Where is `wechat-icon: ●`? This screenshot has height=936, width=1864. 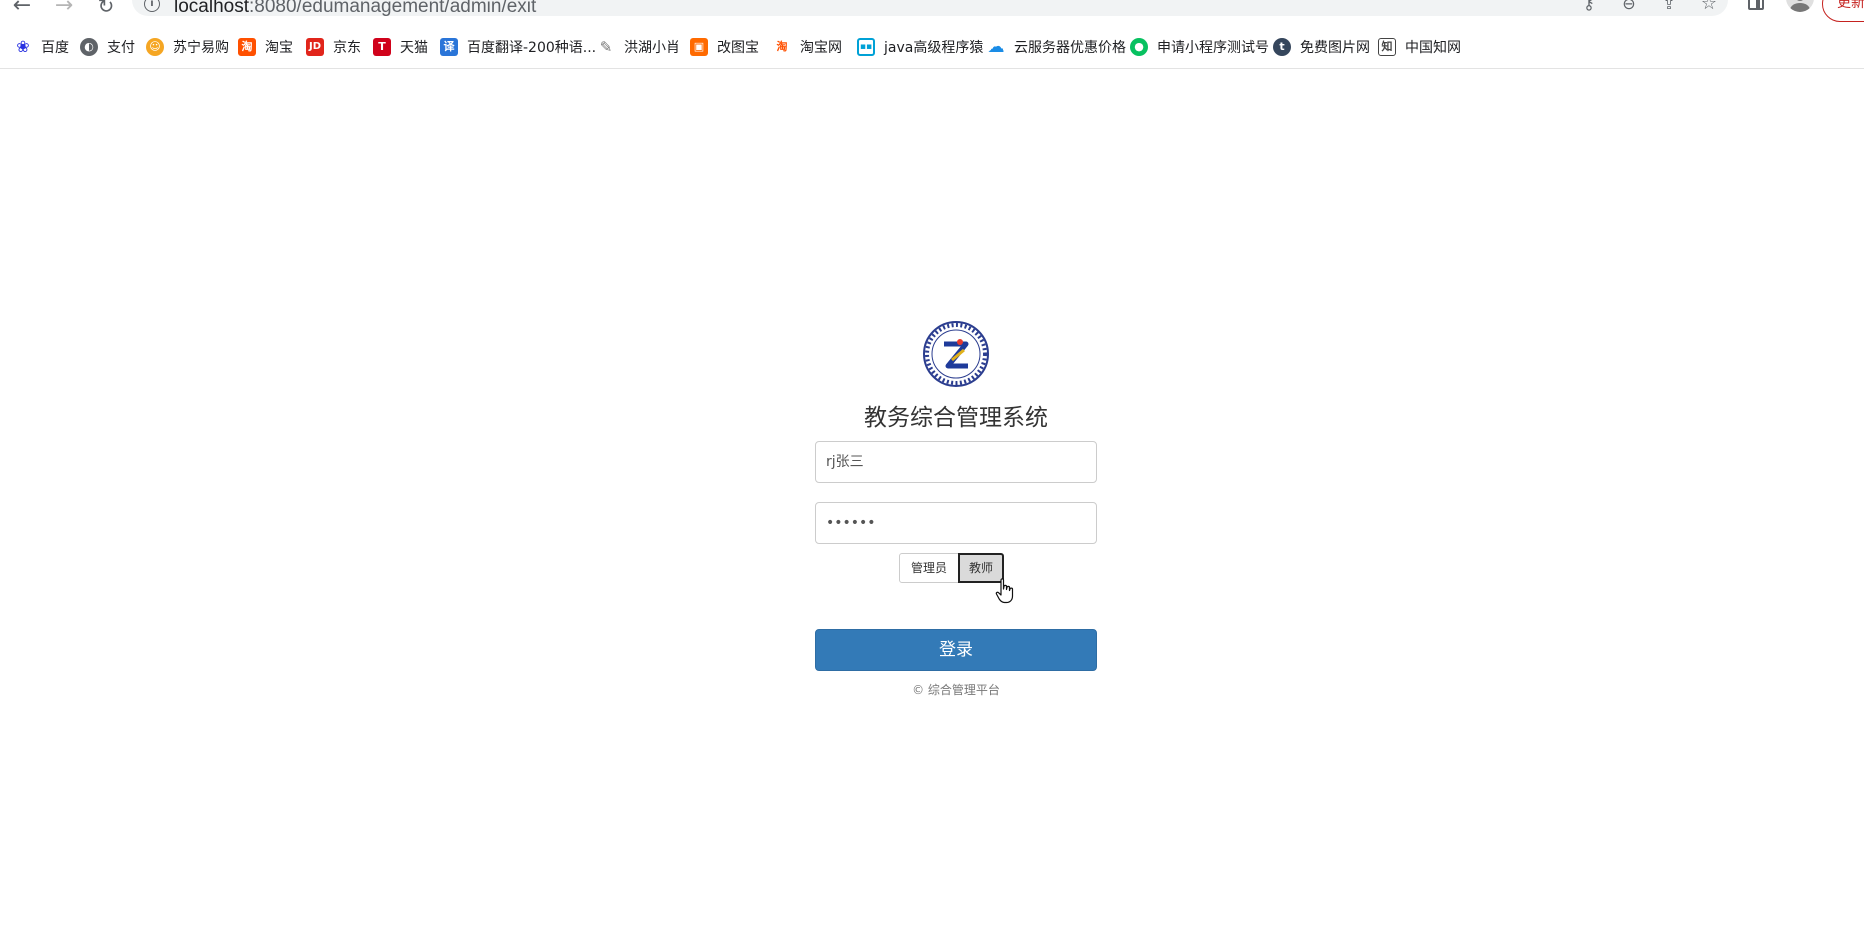 wechat-icon: ● is located at coordinates (1139, 47).